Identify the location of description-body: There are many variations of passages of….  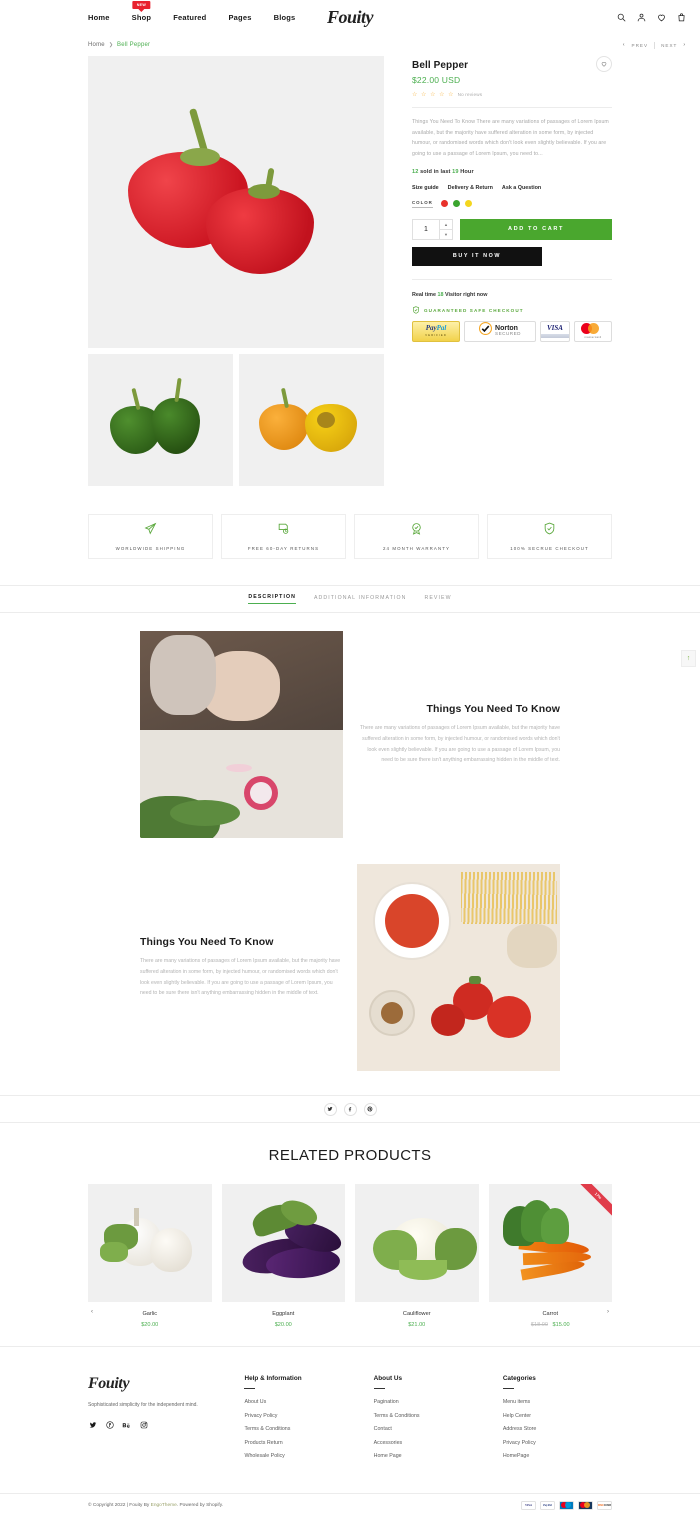
(459, 744).